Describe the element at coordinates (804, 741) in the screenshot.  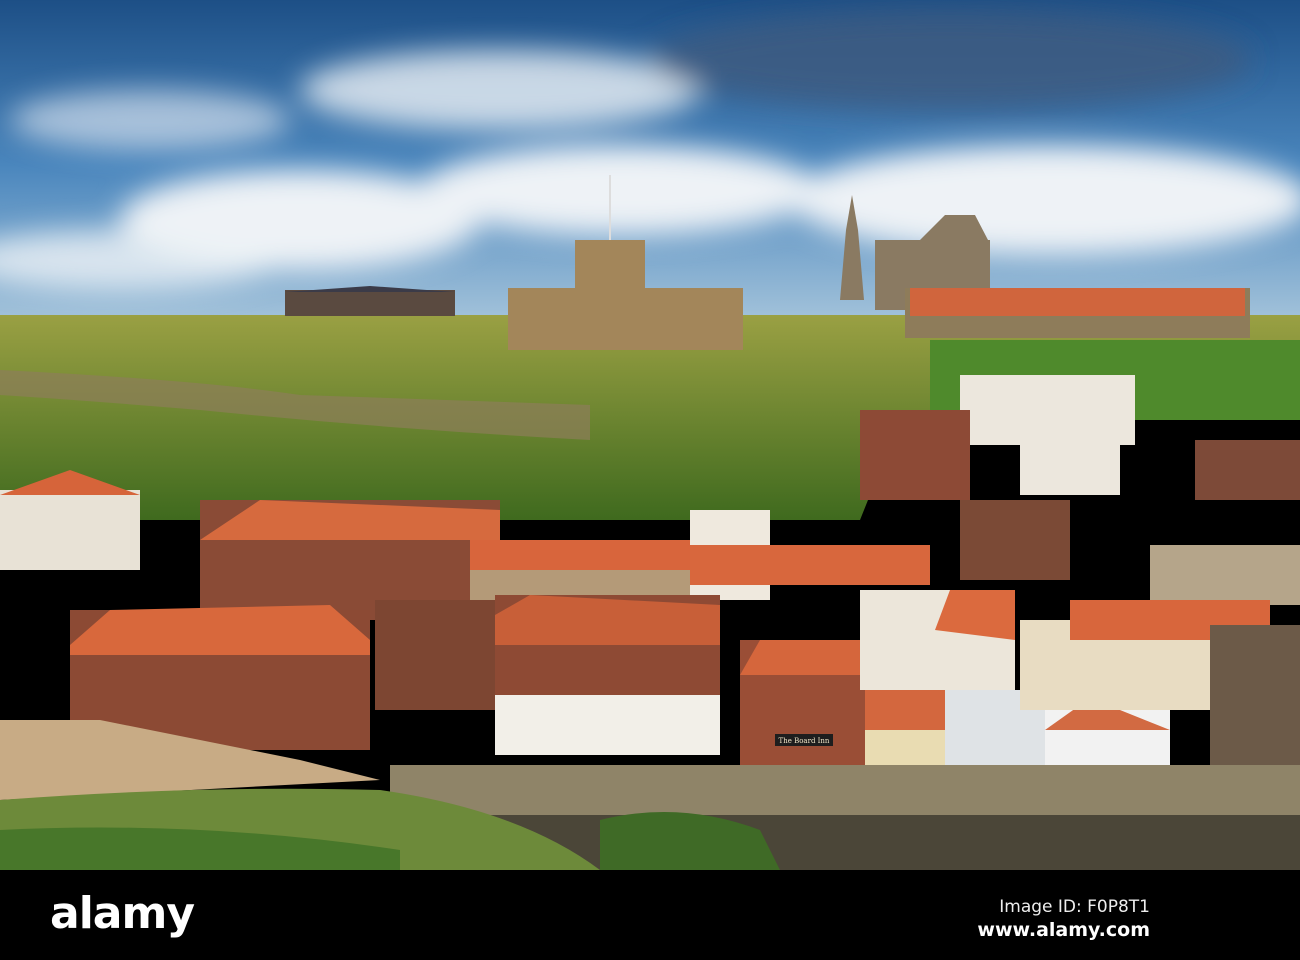
I see `board-inn-sign-text: The Board Inn` at that location.